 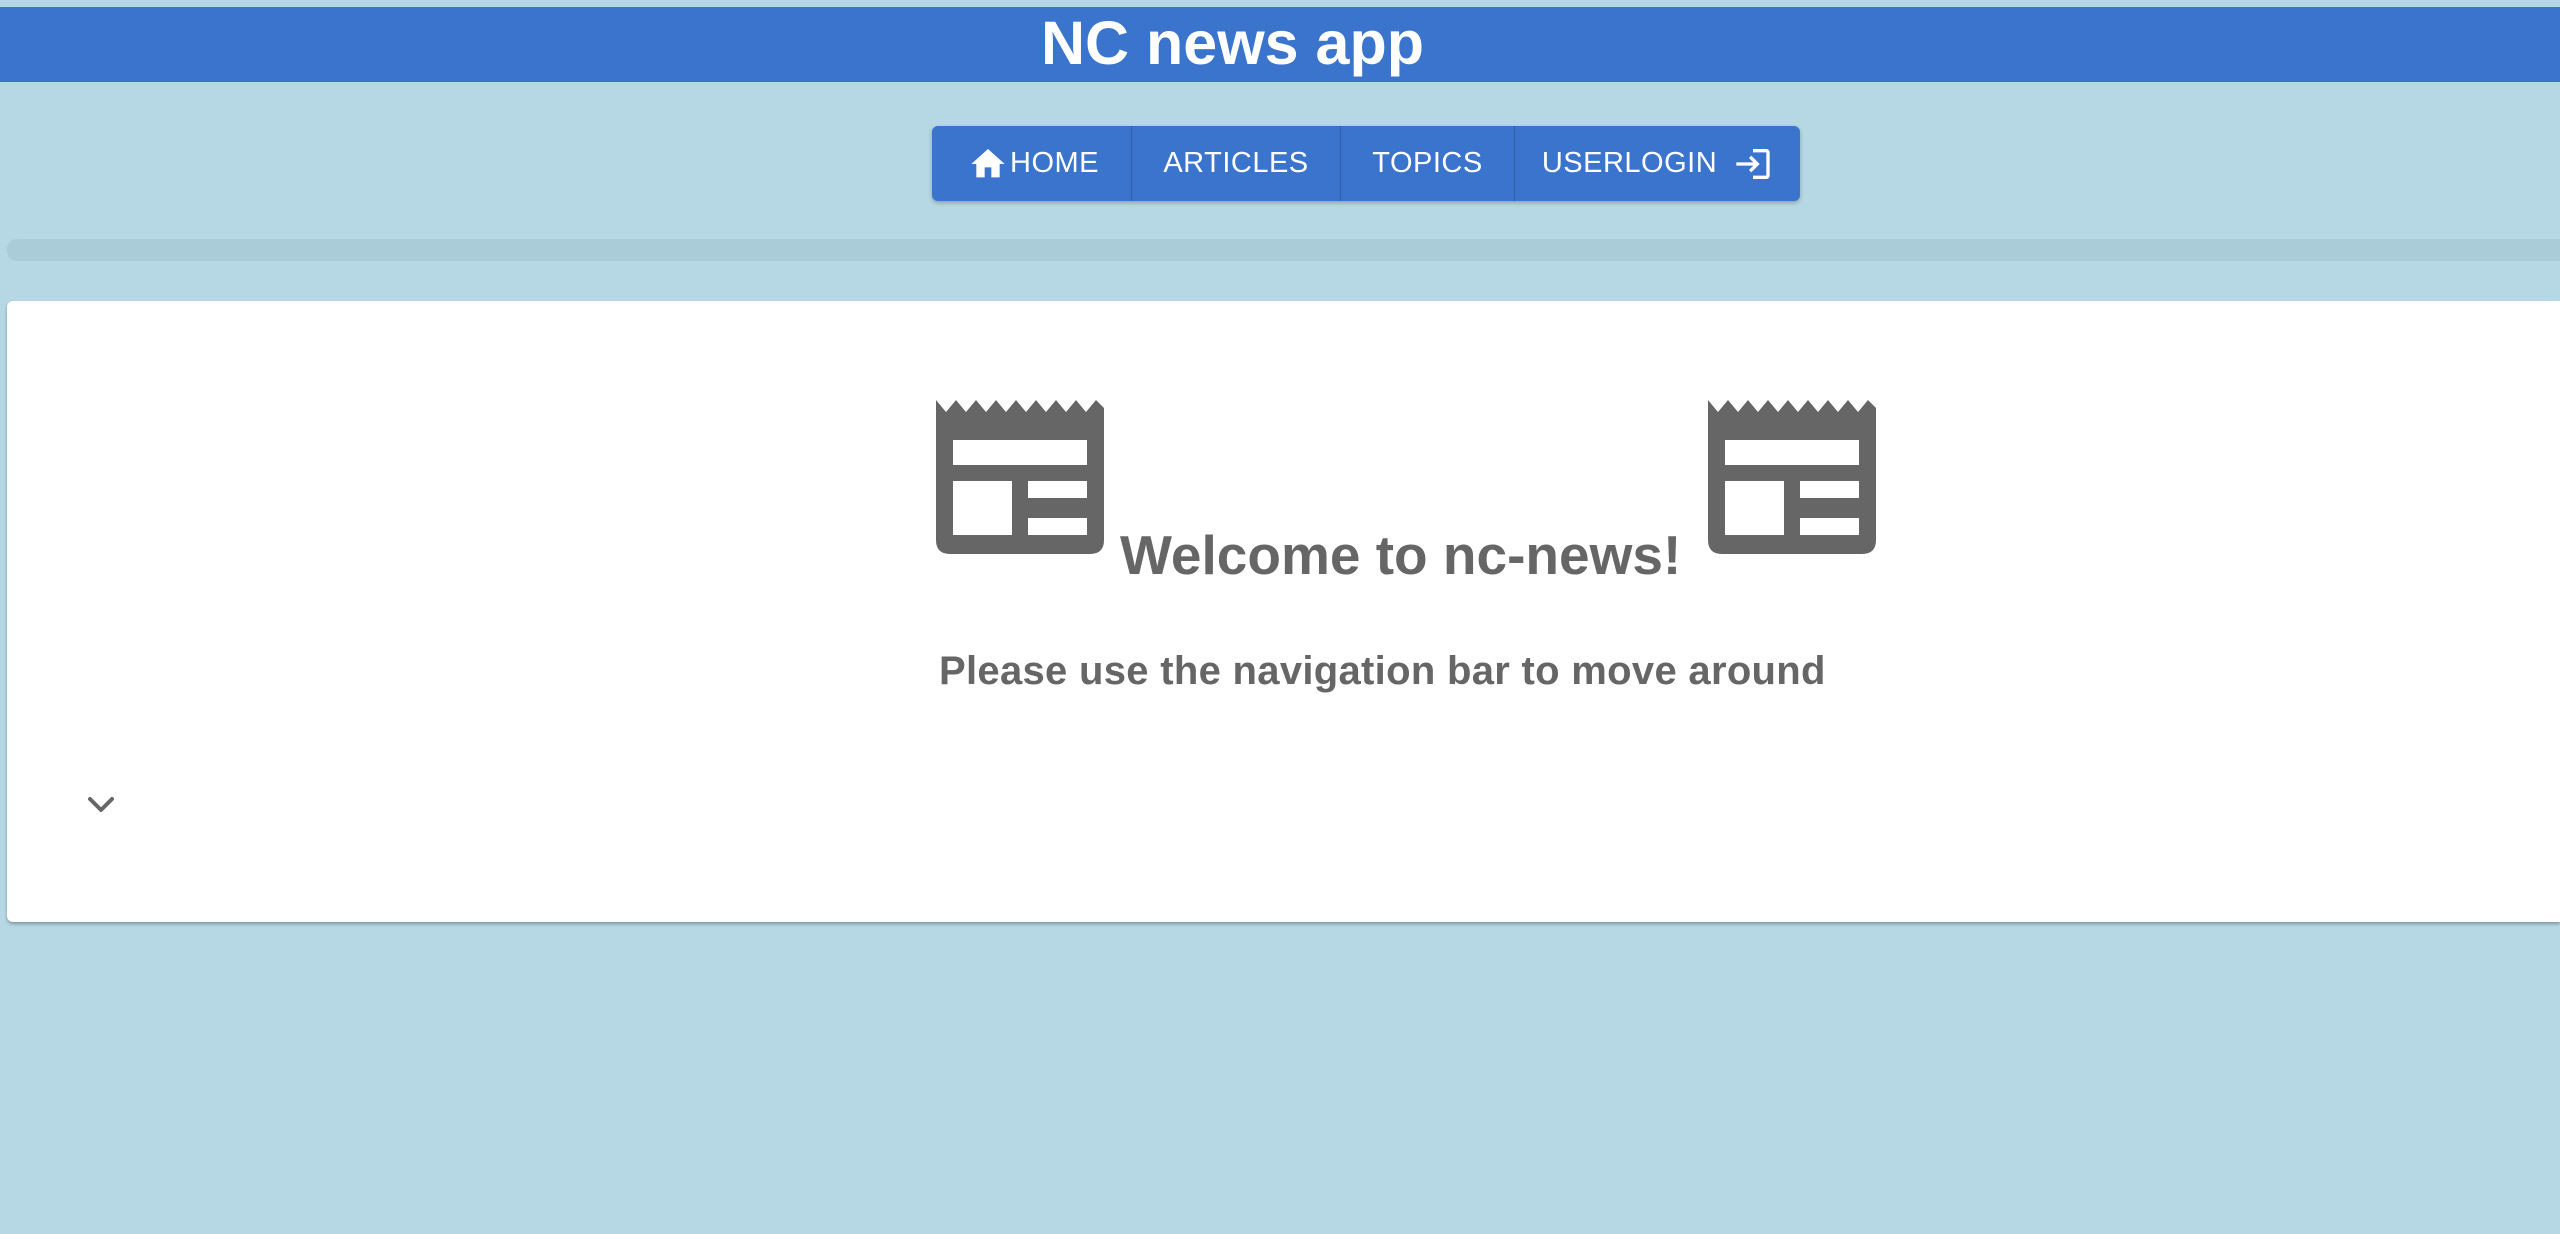 I want to click on login-icon, so click(x=1753, y=164).